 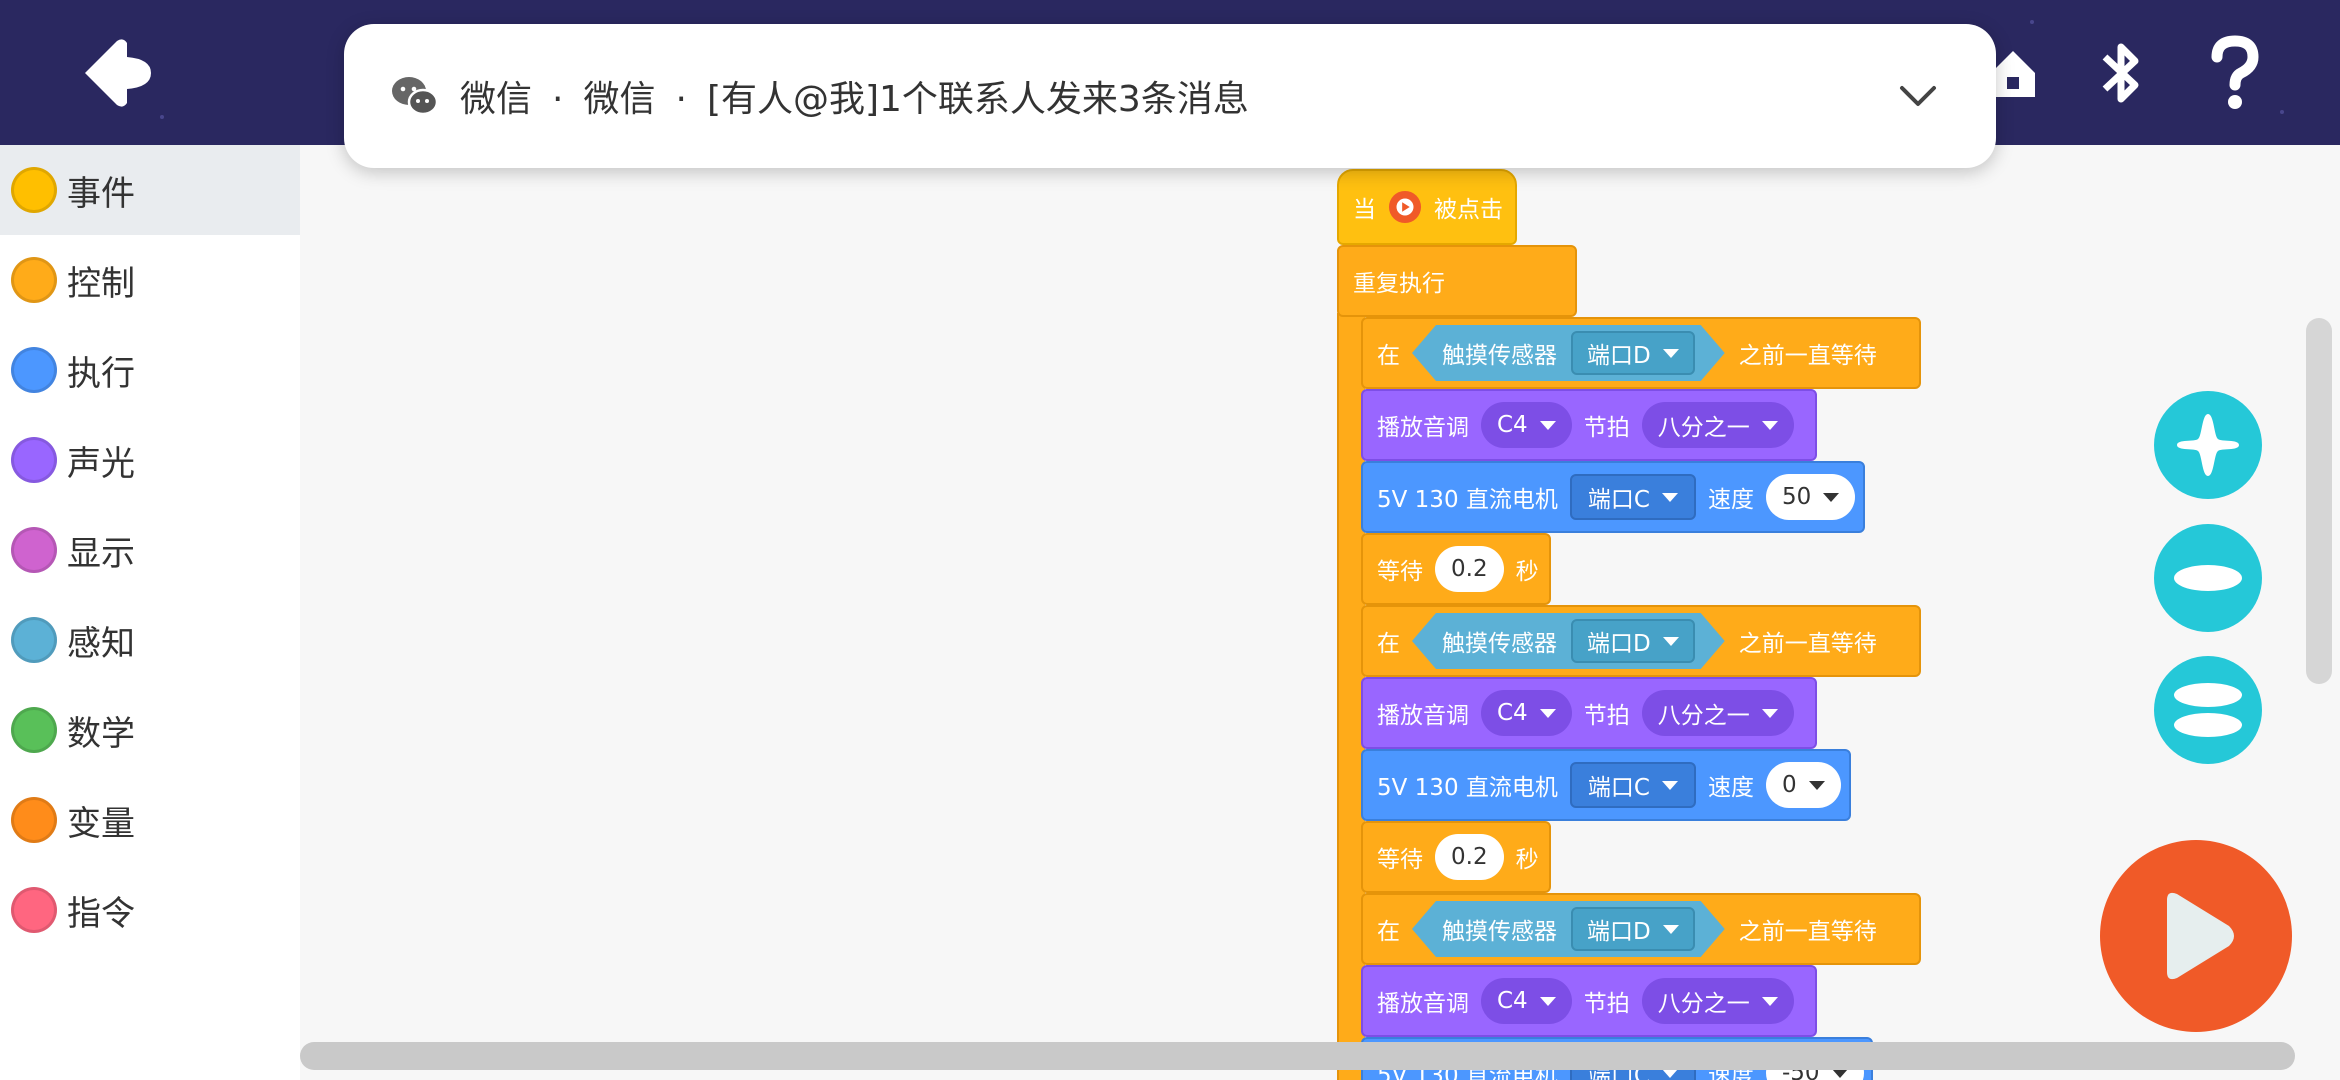 What do you see at coordinates (1457, 281) in the screenshot?
I see `forever-block: 重复执行` at bounding box center [1457, 281].